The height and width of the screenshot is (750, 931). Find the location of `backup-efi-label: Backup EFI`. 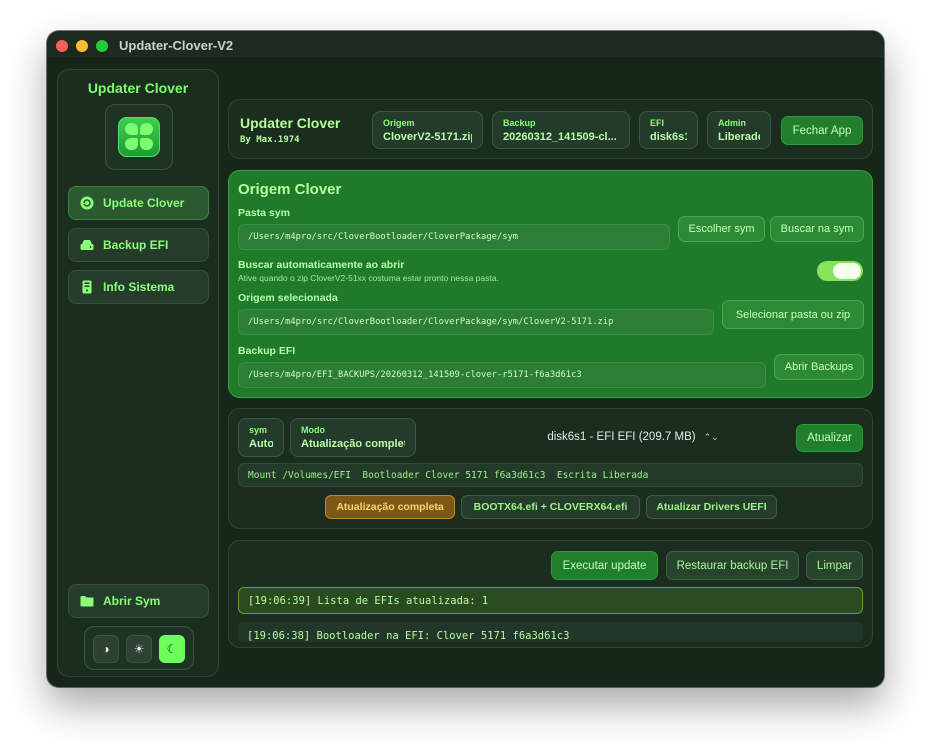

backup-efi-label: Backup EFI is located at coordinates (267, 351).